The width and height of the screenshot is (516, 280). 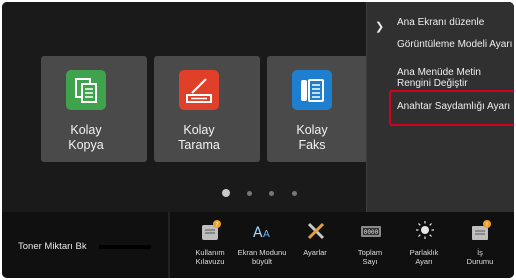 I want to click on easy-fax-tile: Kolay Faks, so click(x=320, y=109).